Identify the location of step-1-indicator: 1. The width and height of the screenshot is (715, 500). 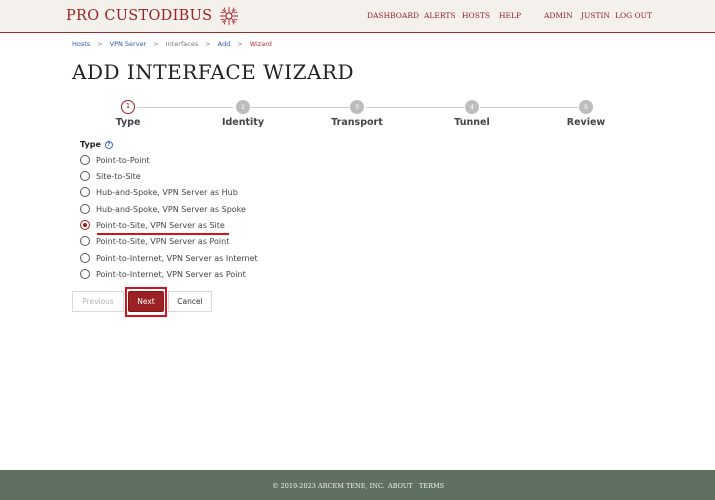
(128, 107).